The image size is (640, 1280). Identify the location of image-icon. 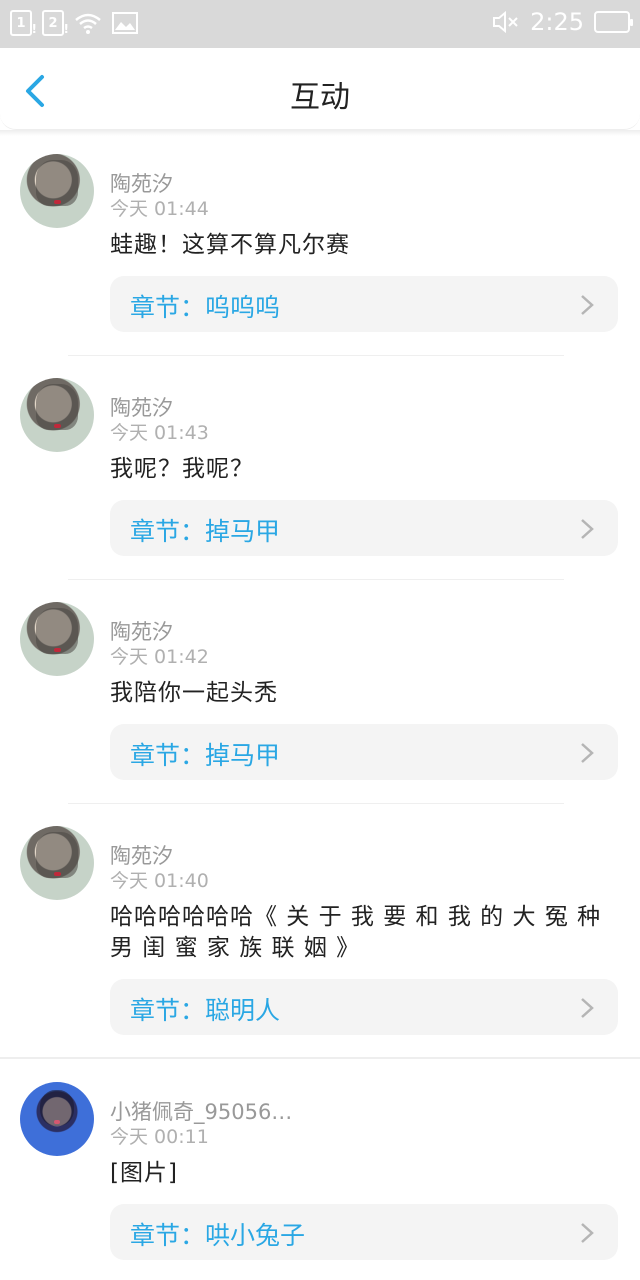
(125, 23).